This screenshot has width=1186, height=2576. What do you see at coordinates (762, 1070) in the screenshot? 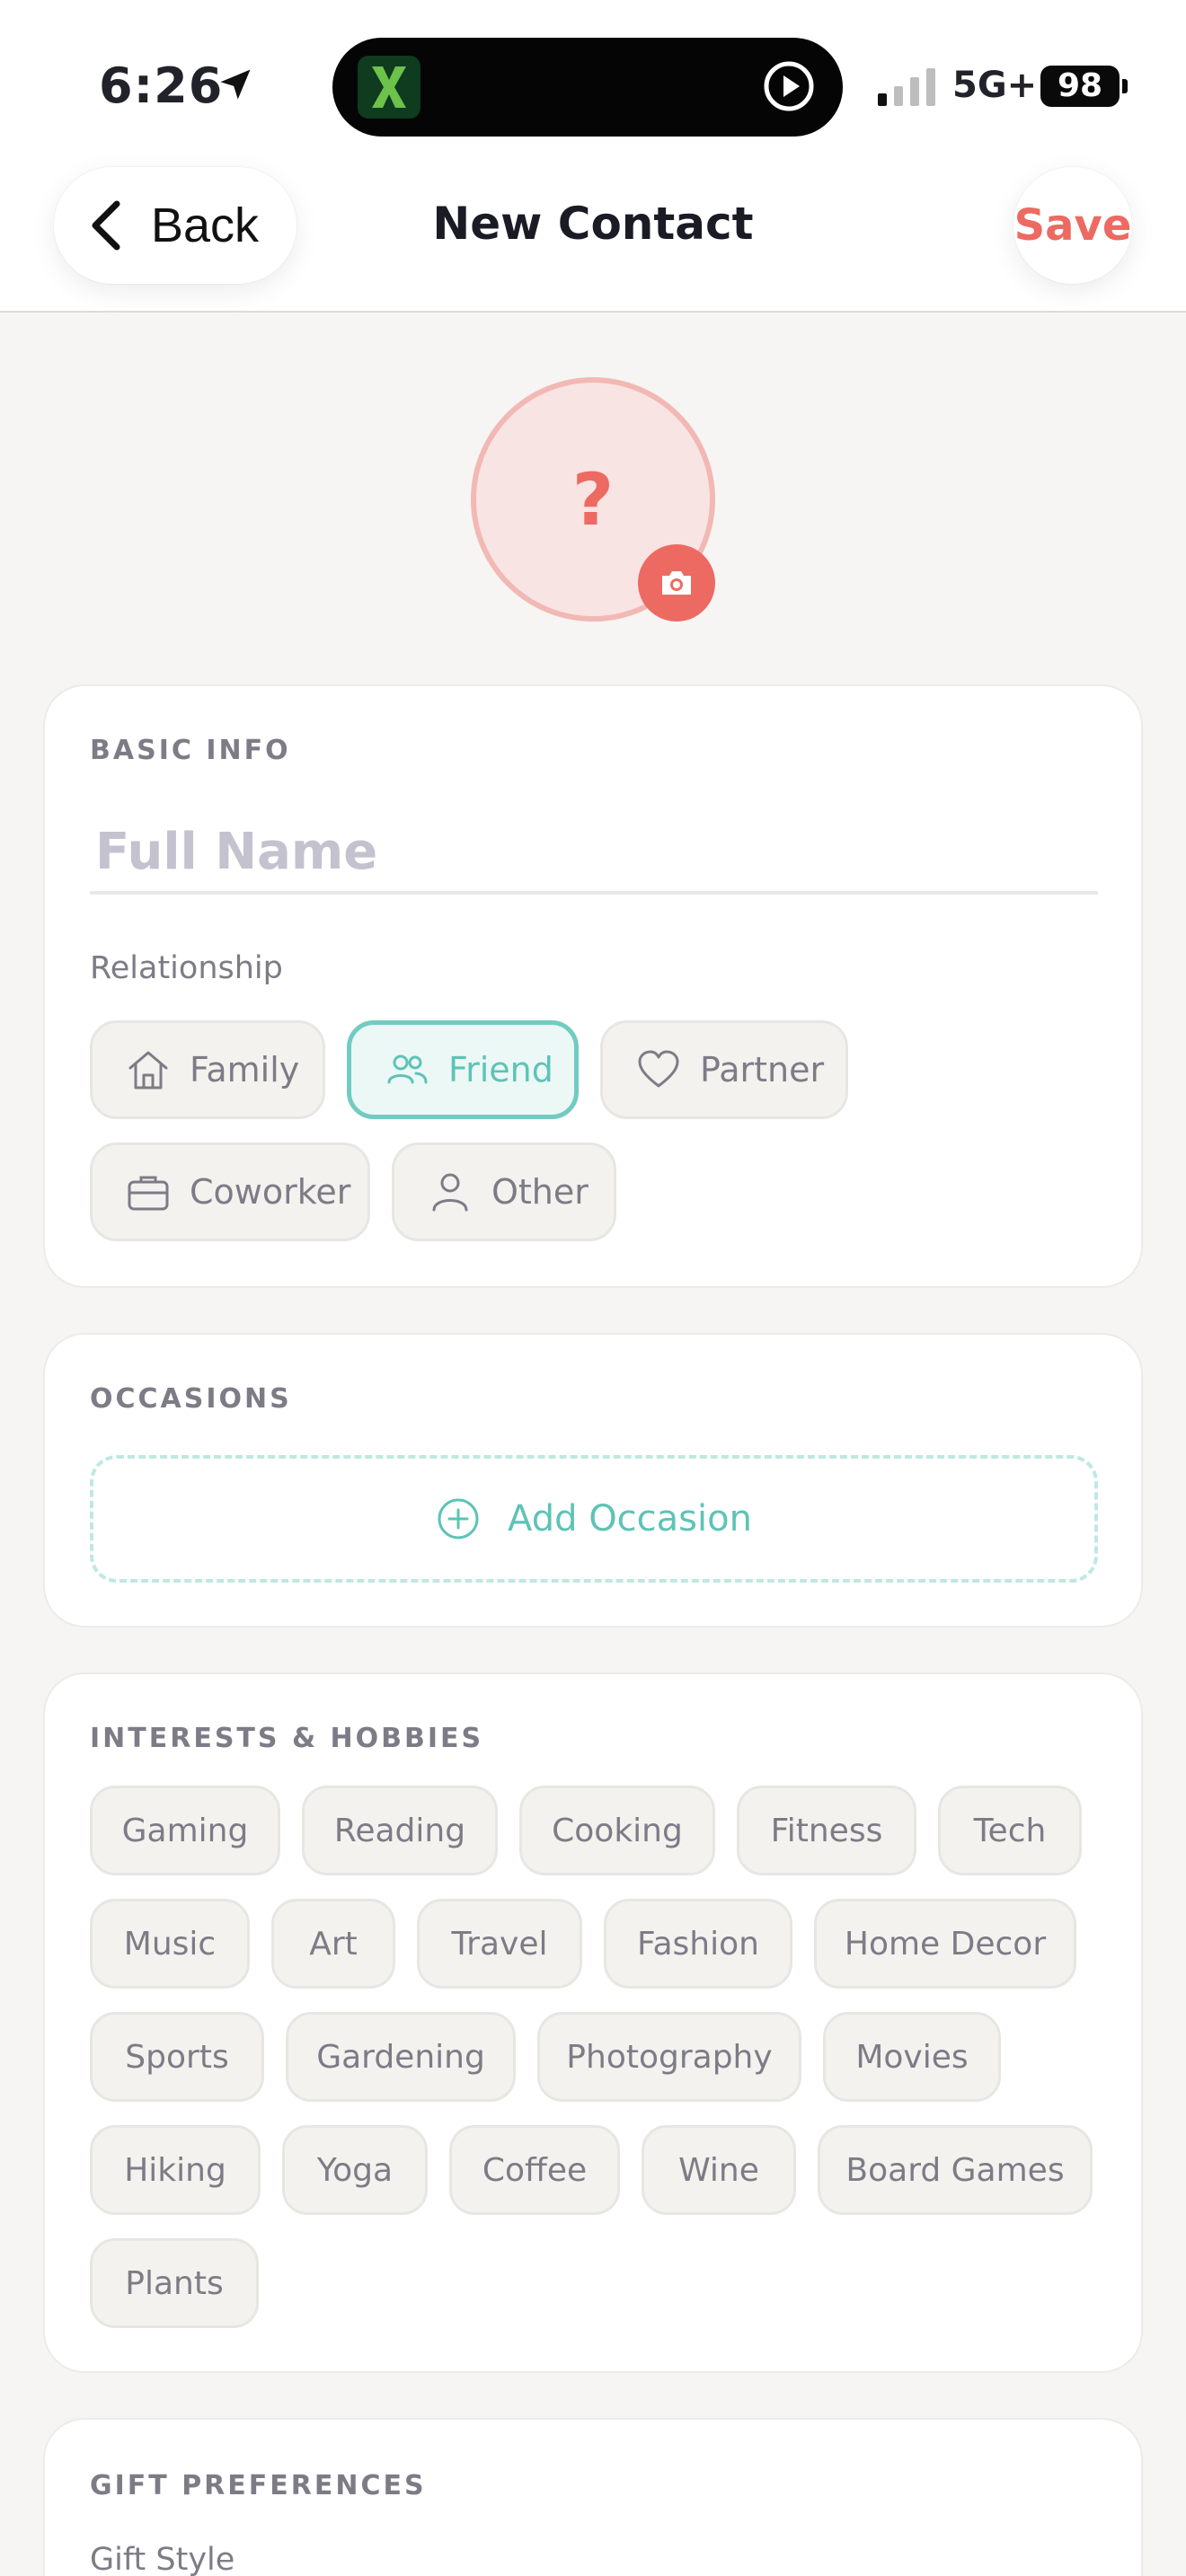
I see `relationship-chip-label: Partner` at bounding box center [762, 1070].